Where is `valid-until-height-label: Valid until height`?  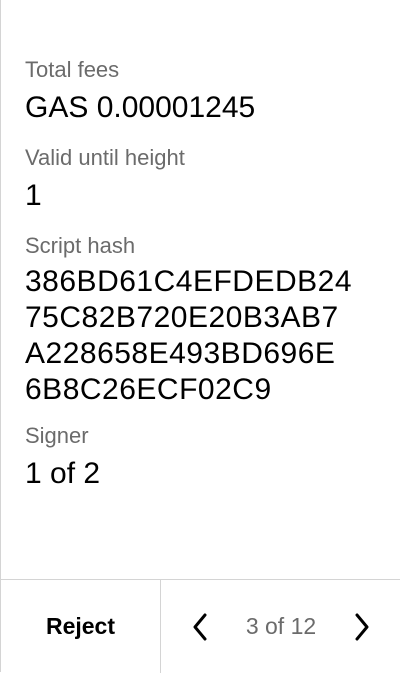
valid-until-height-label: Valid until height is located at coordinates (105, 157).